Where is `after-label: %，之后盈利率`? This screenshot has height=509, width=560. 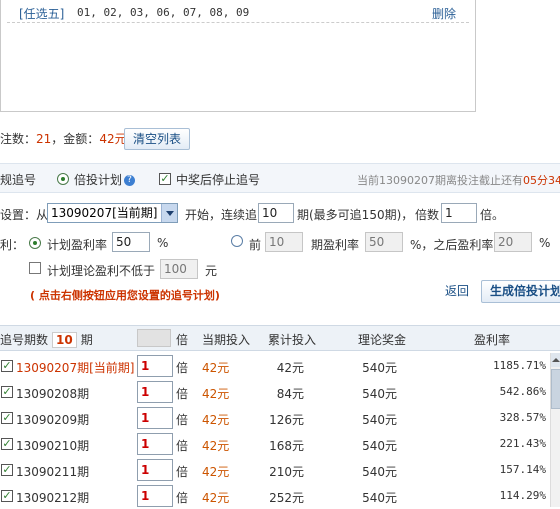 after-label: %，之后盈利率 is located at coordinates (452, 245).